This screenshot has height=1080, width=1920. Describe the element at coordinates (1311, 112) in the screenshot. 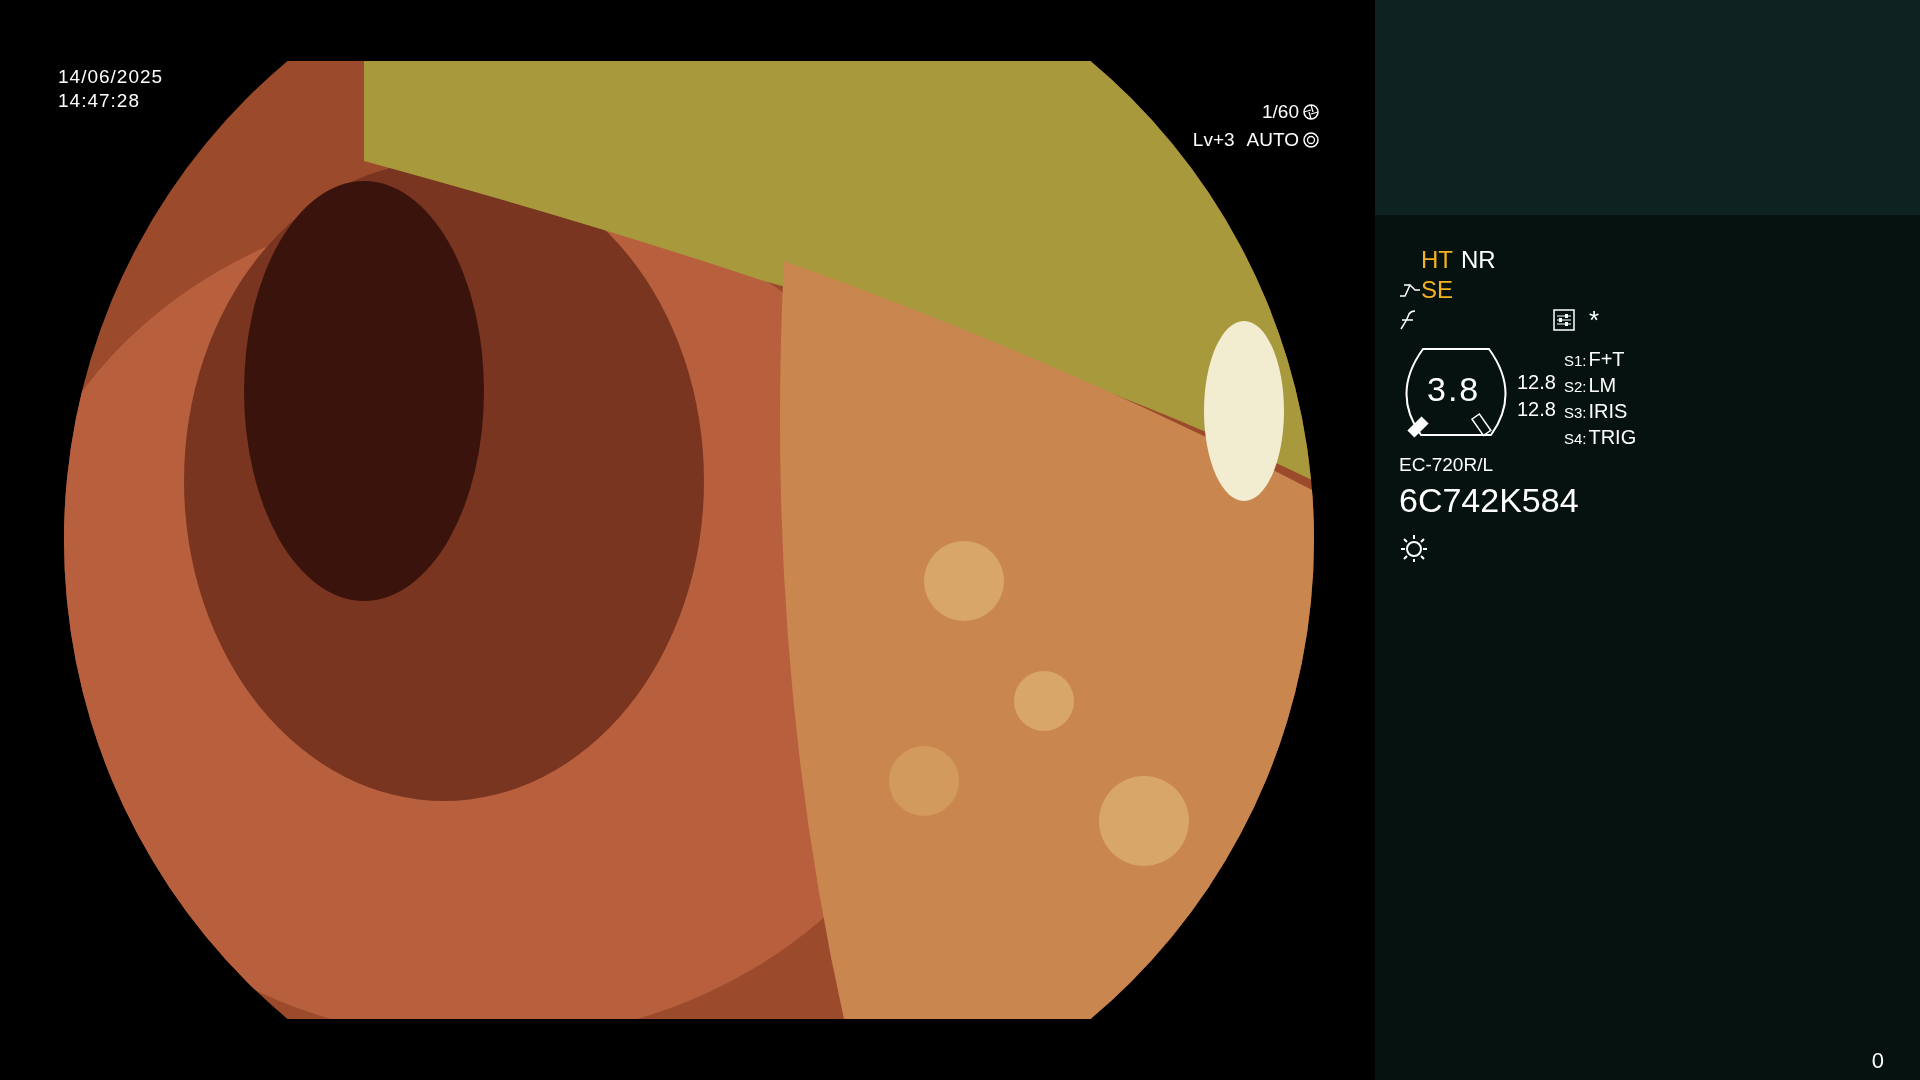

I see `aperture-icon` at that location.